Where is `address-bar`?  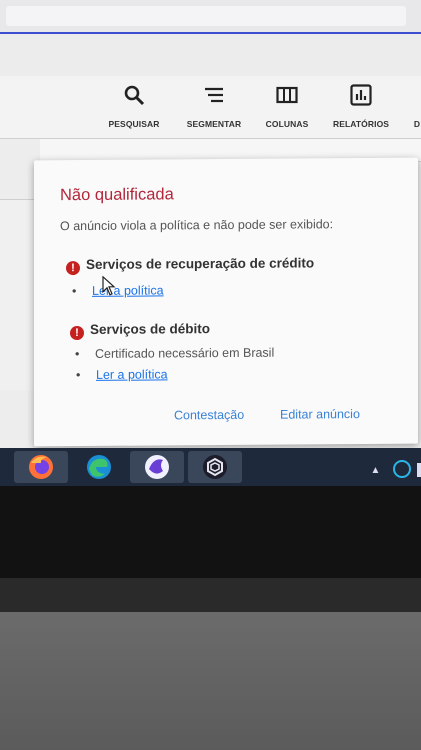
address-bar is located at coordinates (206, 16).